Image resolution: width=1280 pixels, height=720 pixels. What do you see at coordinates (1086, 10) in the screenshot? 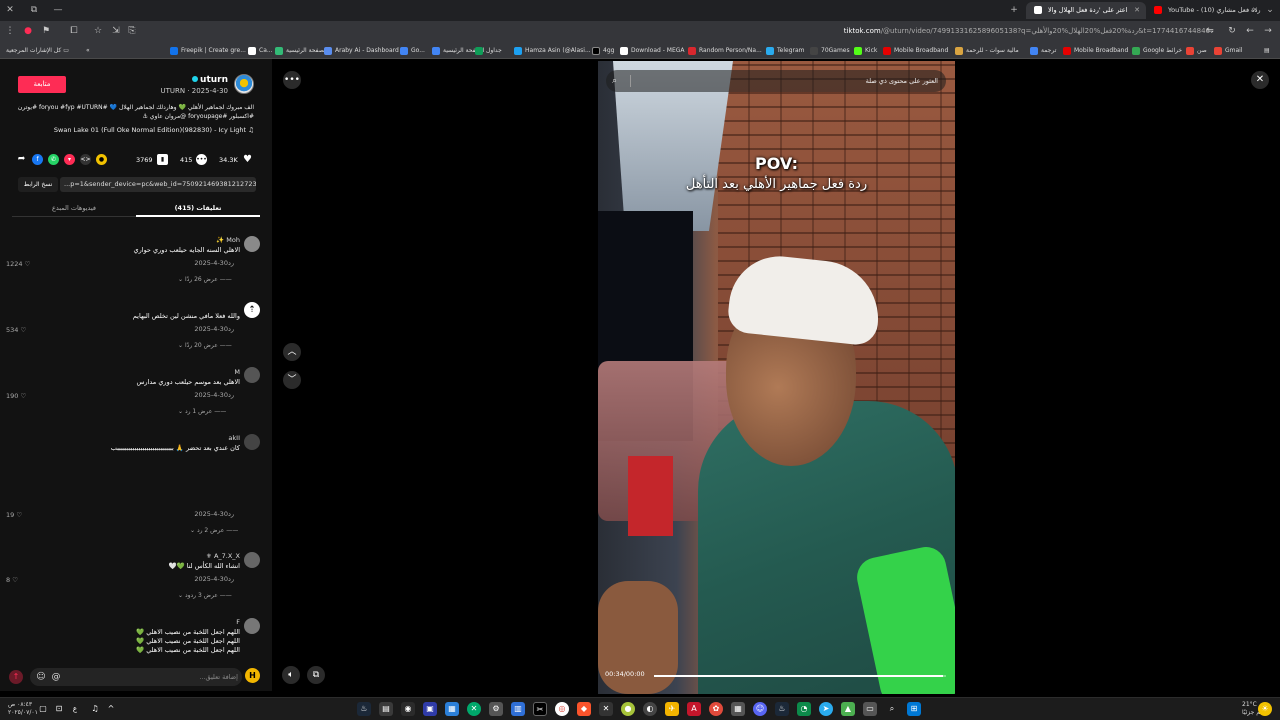
I see `tab-tiktok: اعثر على 'ردة فعل الهلال والا ✕` at bounding box center [1086, 10].